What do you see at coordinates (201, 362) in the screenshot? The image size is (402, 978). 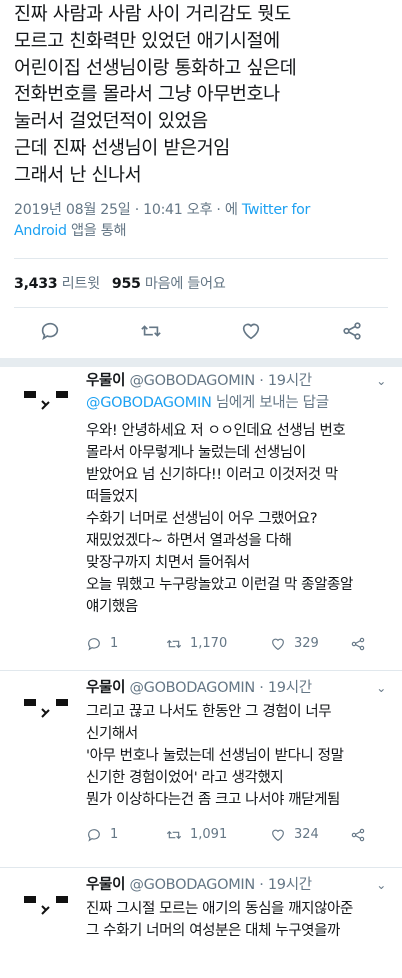 I see `section-divider` at bounding box center [201, 362].